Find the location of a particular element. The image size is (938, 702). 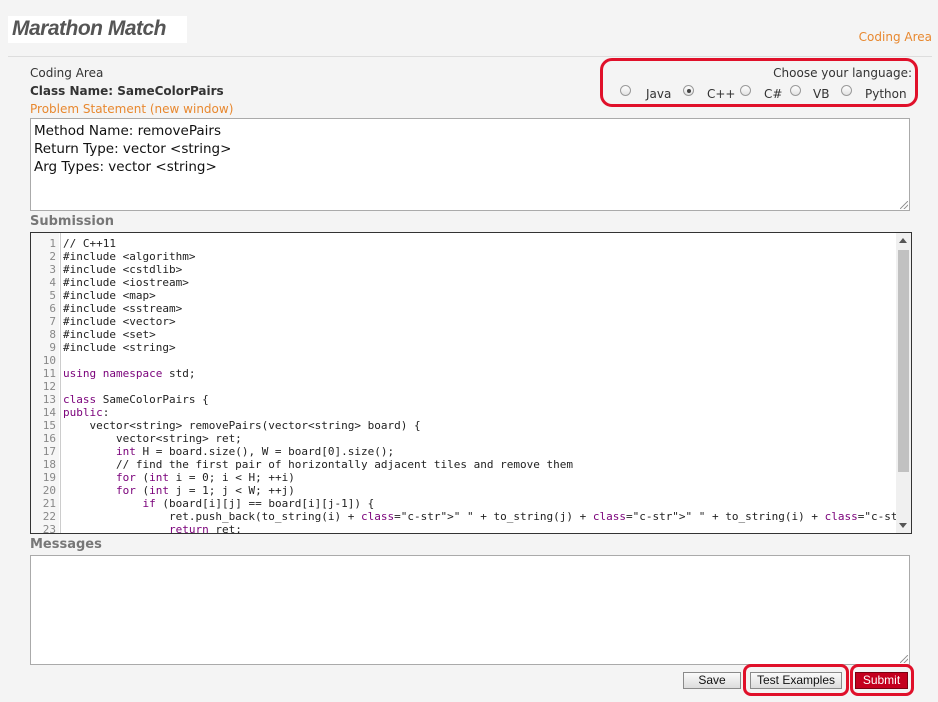

code-line: #include <algorithm> is located at coordinates (129, 256).